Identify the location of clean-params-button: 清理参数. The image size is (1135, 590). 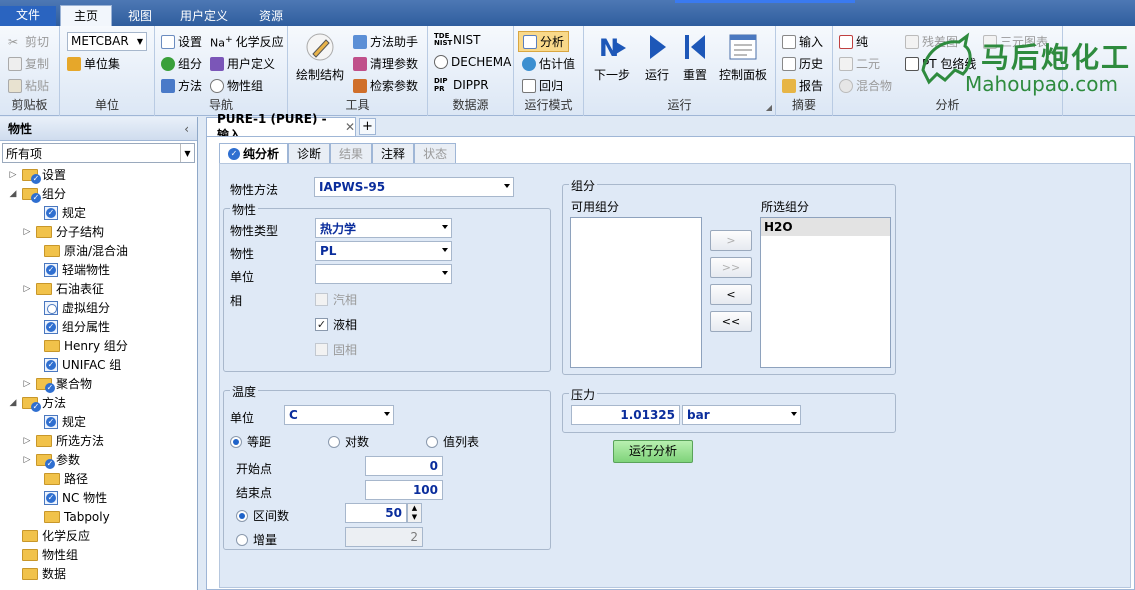
(385, 63).